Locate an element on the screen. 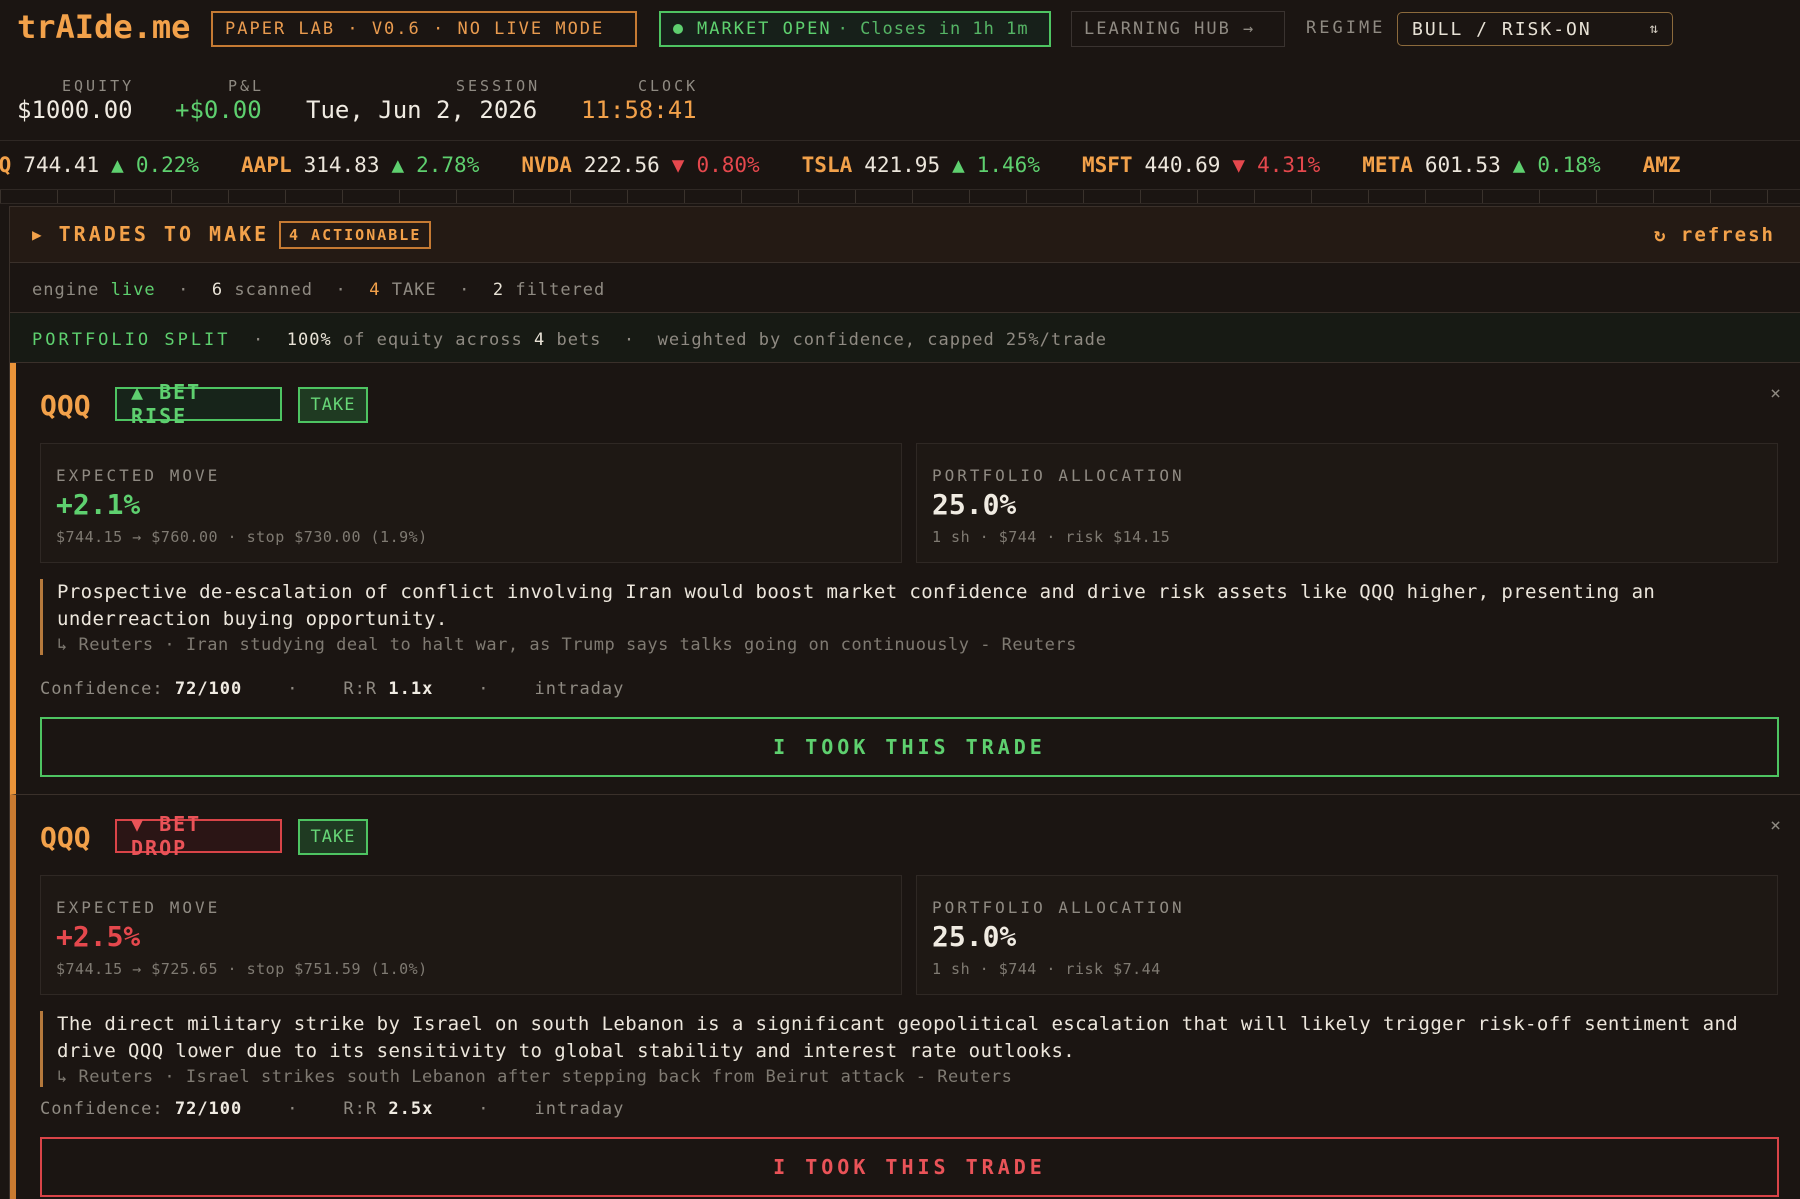 This screenshot has height=1199, width=1800. direction-badge: ▲ BET RISE is located at coordinates (198, 404).